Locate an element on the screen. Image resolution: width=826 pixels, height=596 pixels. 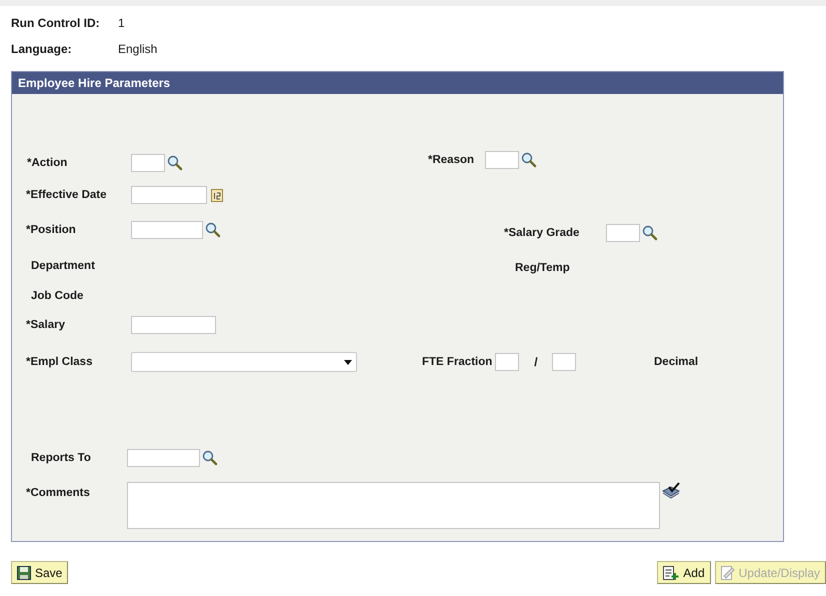
field-value: 1 is located at coordinates (121, 23).